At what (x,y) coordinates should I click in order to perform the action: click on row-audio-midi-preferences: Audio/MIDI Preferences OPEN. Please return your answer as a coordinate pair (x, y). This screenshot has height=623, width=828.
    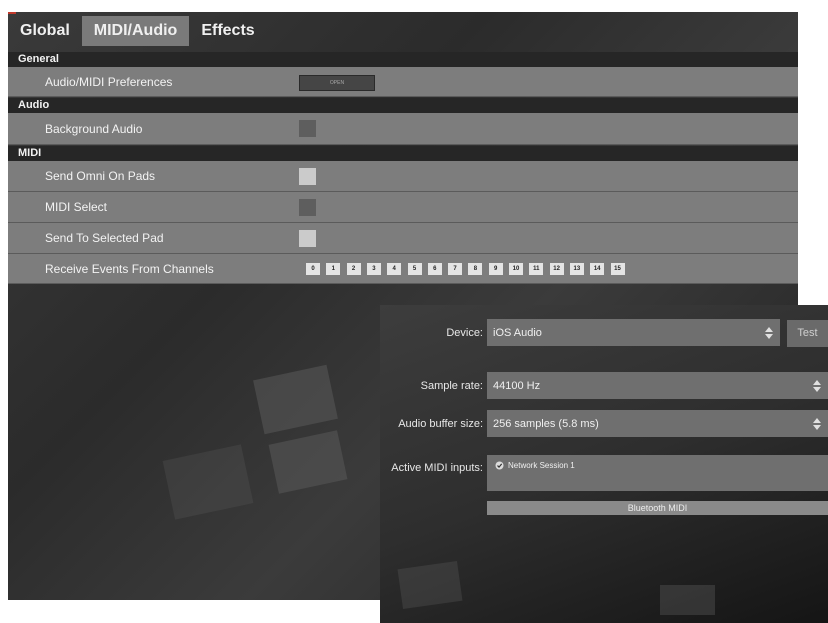
    Looking at the image, I should click on (403, 82).